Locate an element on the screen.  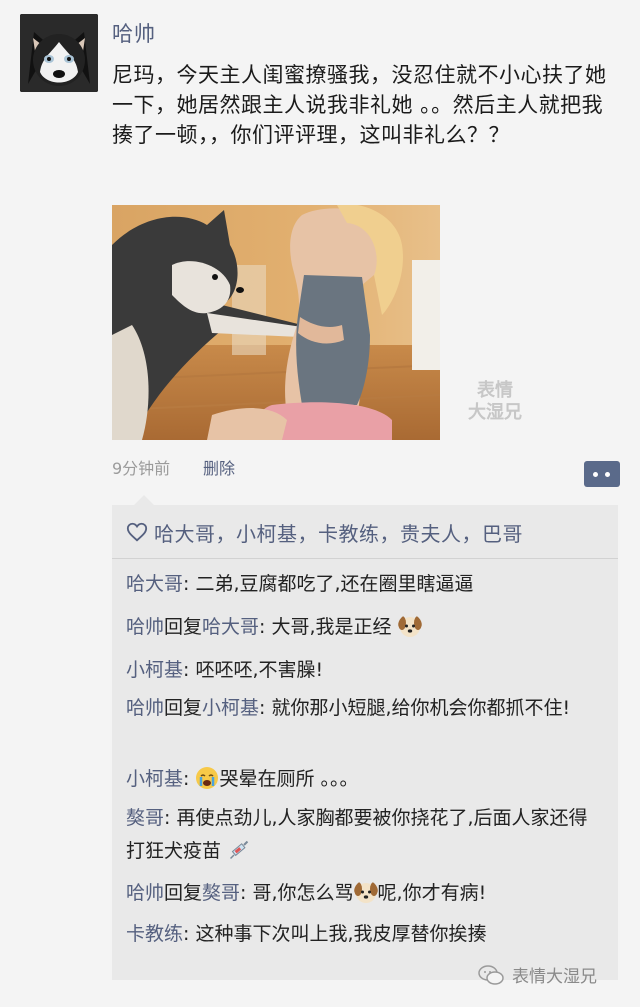
wechat-icon is located at coordinates (491, 974).